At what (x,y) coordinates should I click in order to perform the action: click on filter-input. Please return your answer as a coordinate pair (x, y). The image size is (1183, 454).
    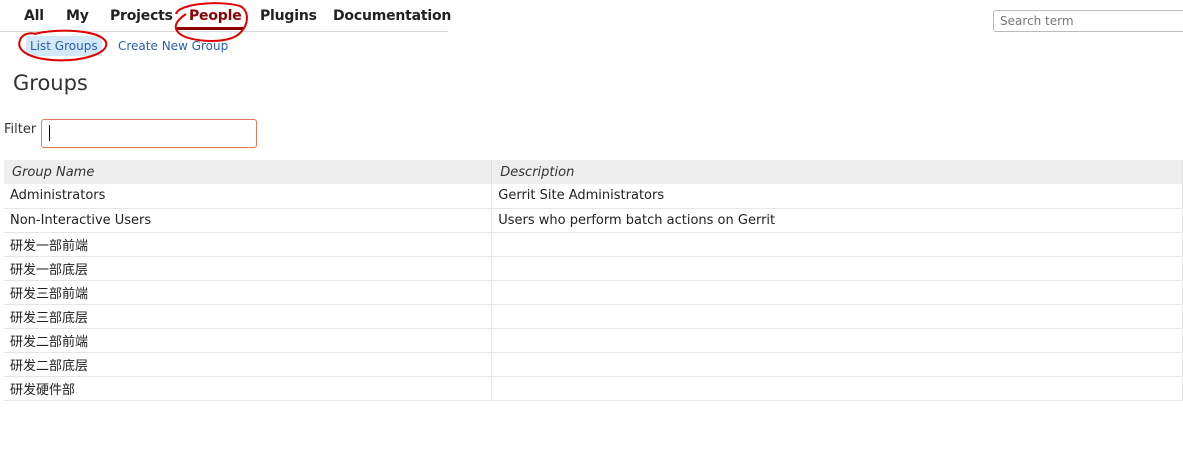
    Looking at the image, I should click on (149, 133).